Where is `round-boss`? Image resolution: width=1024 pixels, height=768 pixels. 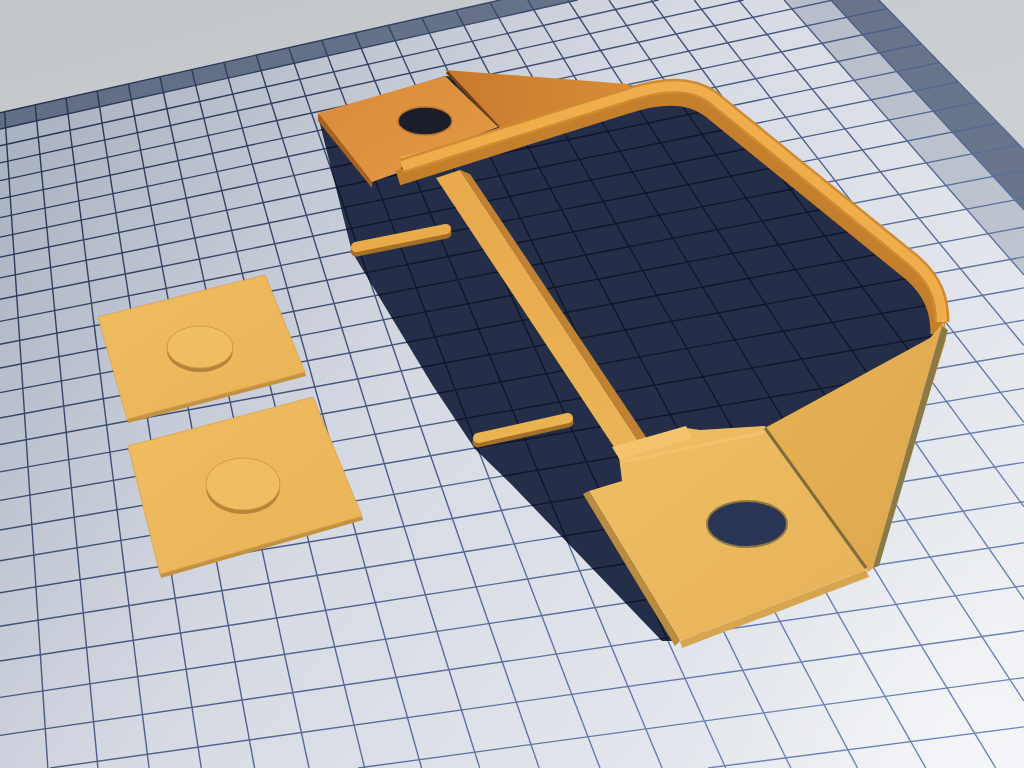
round-boss is located at coordinates (200, 348).